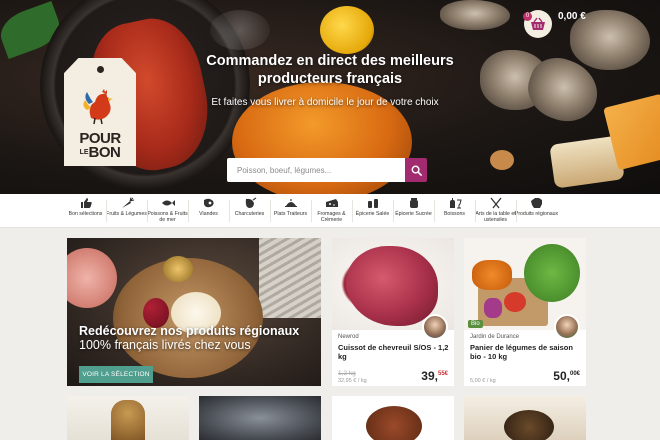 The width and height of the screenshot is (660, 440). What do you see at coordinates (92, 278) in the screenshot?
I see `promo-ham` at bounding box center [92, 278].